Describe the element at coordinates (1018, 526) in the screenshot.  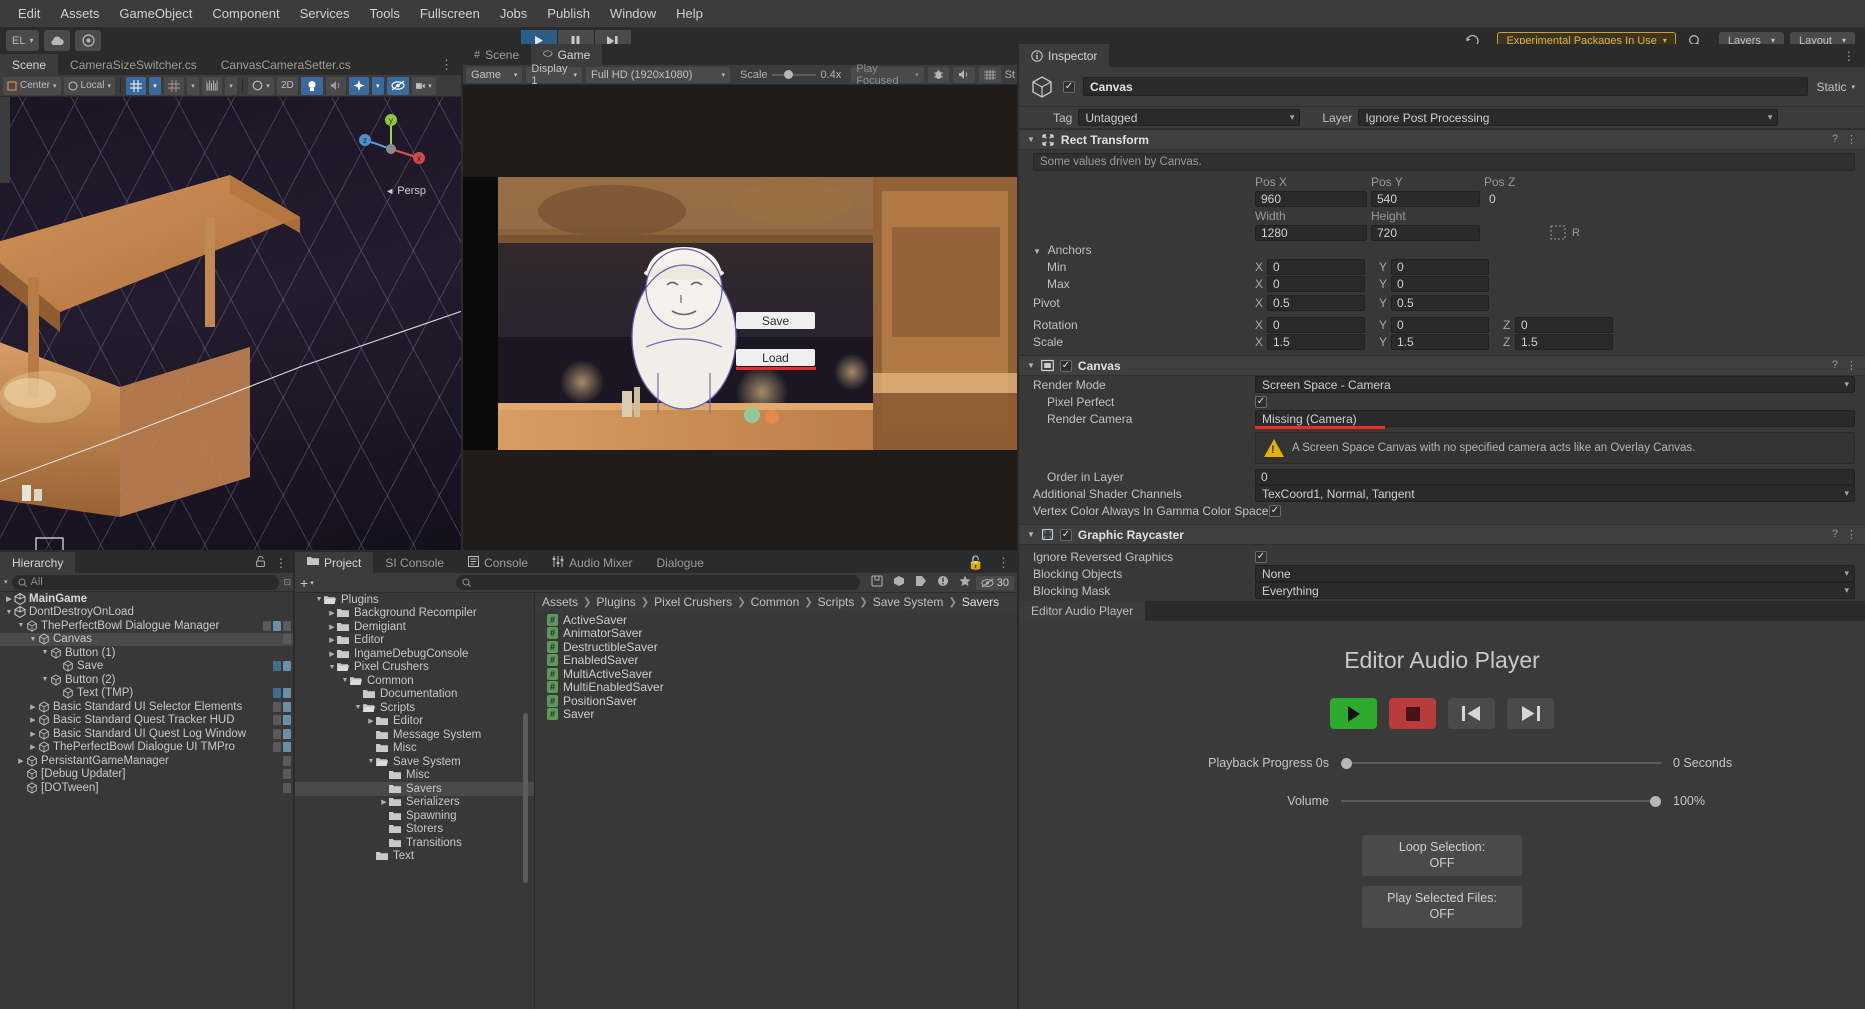
I see `divider-center-inspector` at that location.